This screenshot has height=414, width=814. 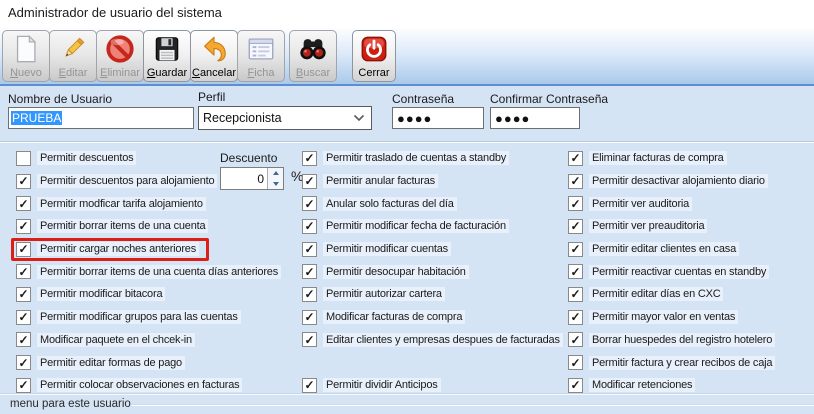 What do you see at coordinates (23, 181) in the screenshot?
I see `checkbox-permitir-descuentos-para-alojamiento: ✓` at bounding box center [23, 181].